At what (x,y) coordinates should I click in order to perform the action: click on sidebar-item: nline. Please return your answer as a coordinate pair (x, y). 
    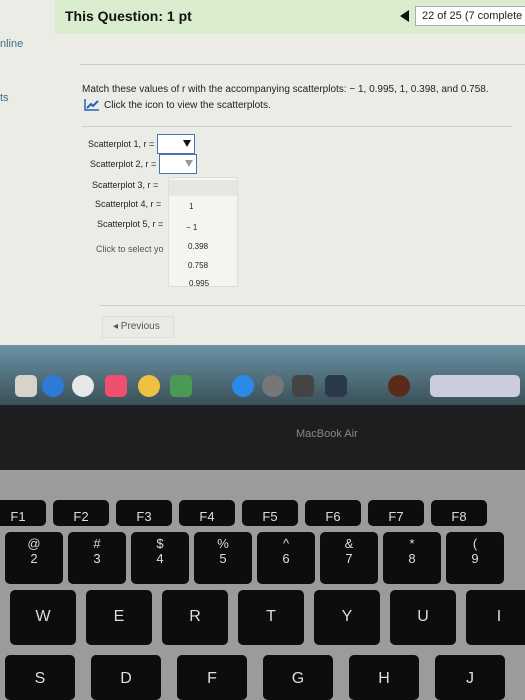
    Looking at the image, I should click on (11, 44).